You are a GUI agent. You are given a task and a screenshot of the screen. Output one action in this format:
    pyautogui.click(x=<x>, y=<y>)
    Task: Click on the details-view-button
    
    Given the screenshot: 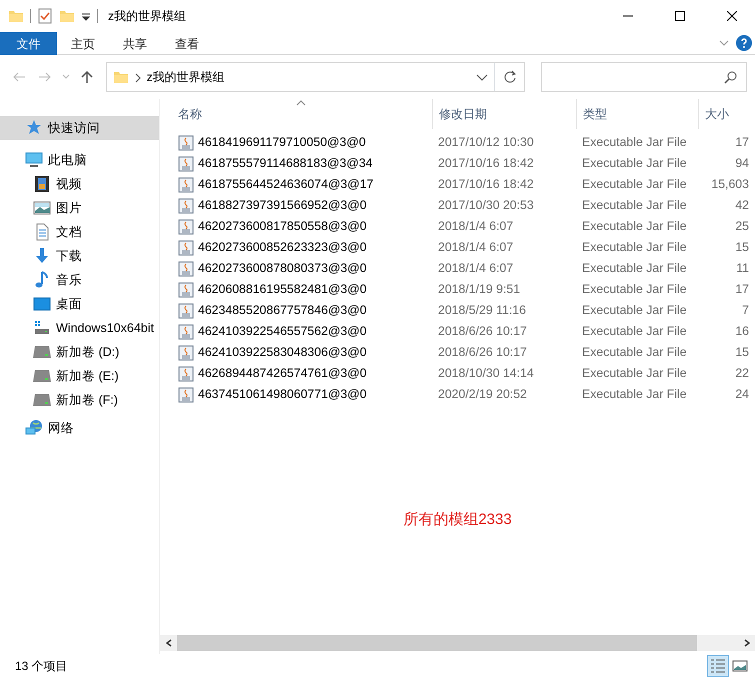 What is the action you would take?
    pyautogui.click(x=718, y=666)
    